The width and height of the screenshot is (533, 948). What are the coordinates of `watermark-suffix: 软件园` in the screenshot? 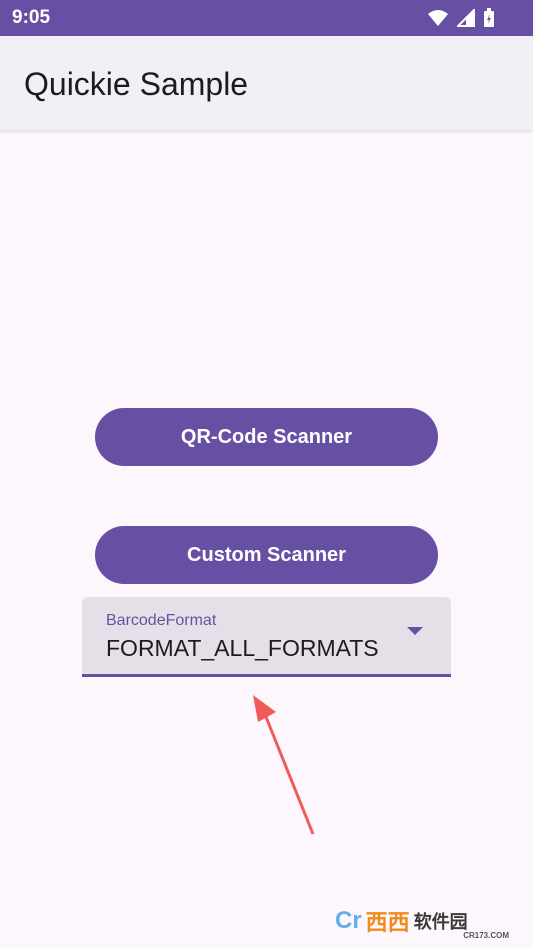 It's located at (440, 922).